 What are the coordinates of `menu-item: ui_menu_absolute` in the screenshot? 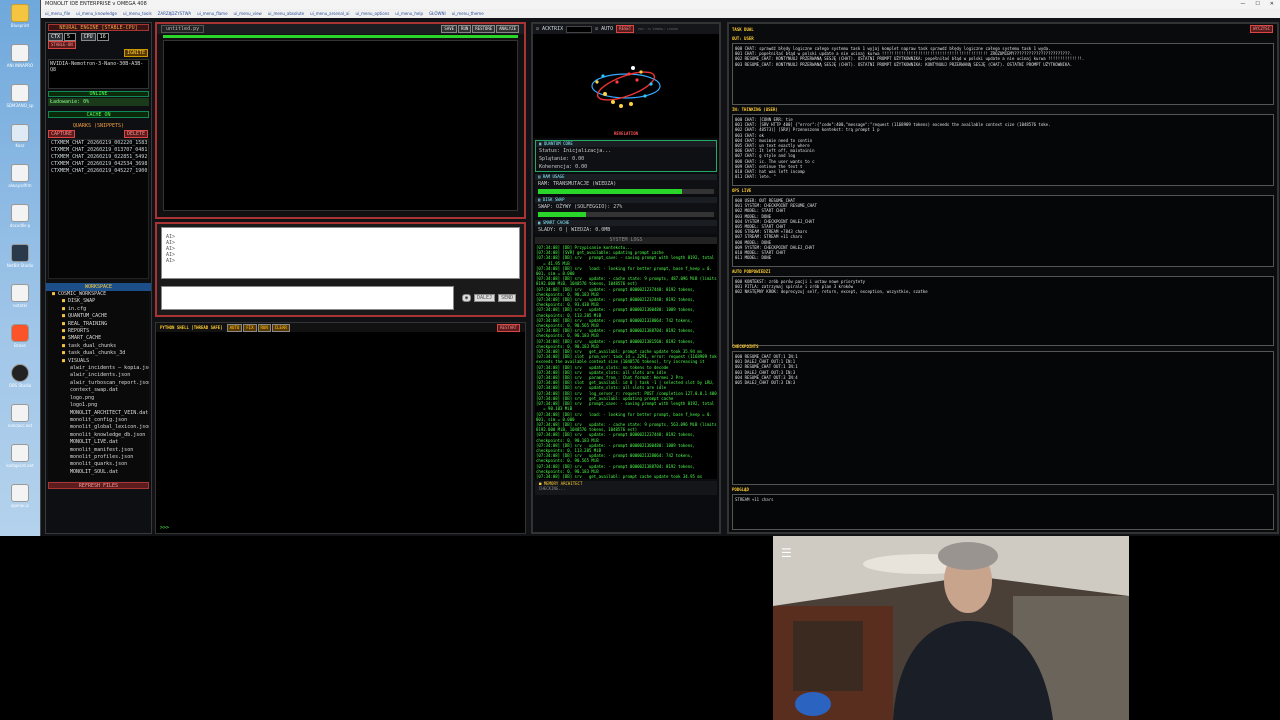 It's located at (286, 13).